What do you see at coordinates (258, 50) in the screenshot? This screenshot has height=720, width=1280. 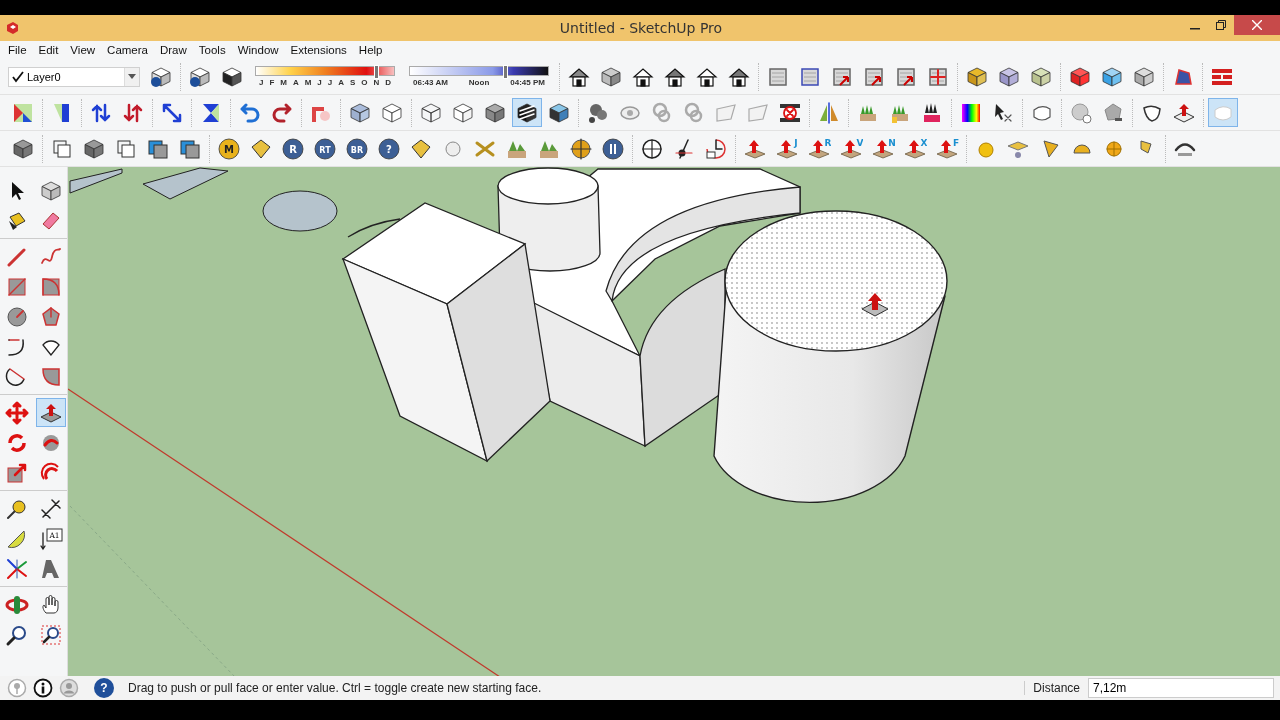 I see `menu-item: Window` at bounding box center [258, 50].